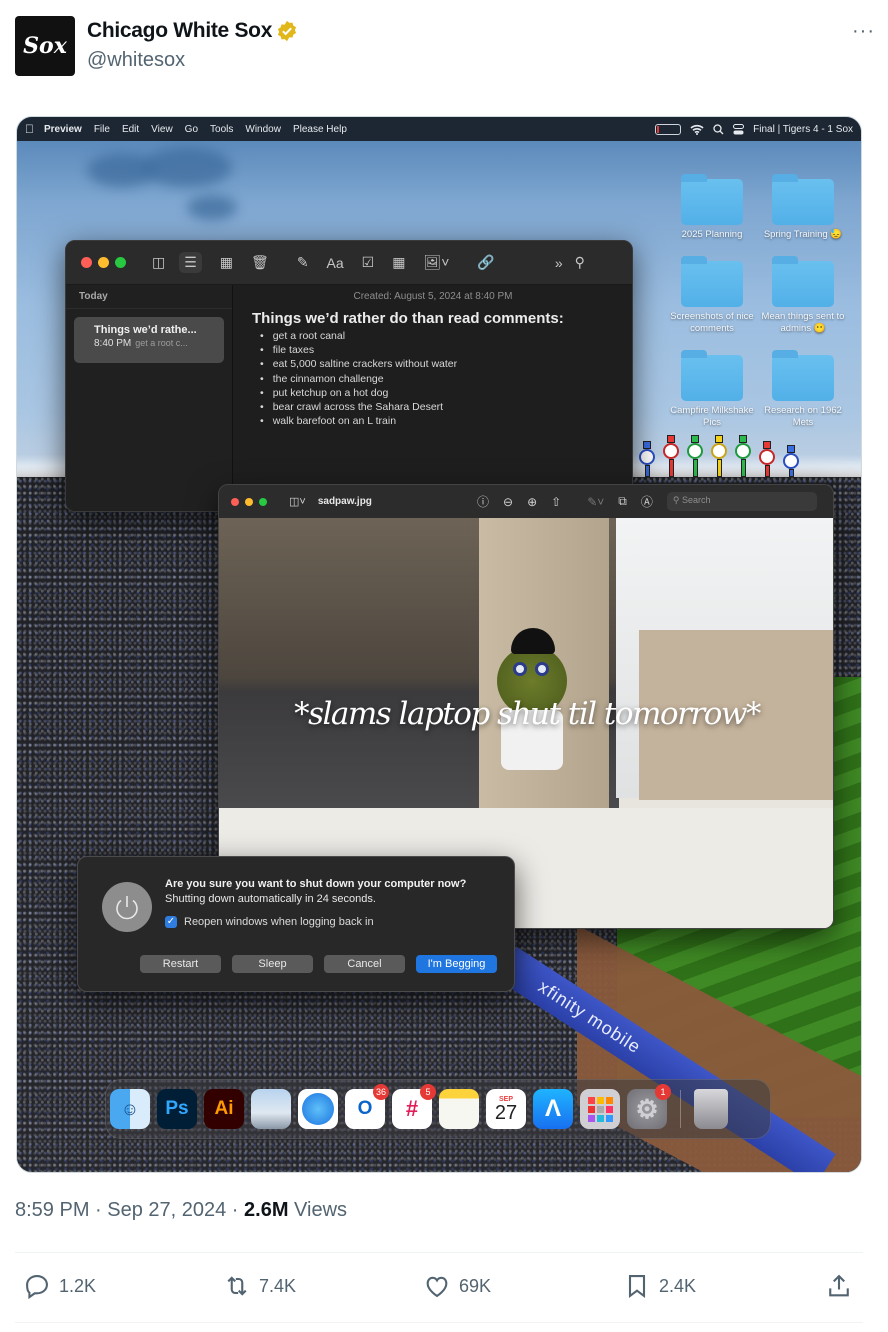  Describe the element at coordinates (297, 501) in the screenshot. I see `sidebar-toggle-icon: ◫˅` at that location.